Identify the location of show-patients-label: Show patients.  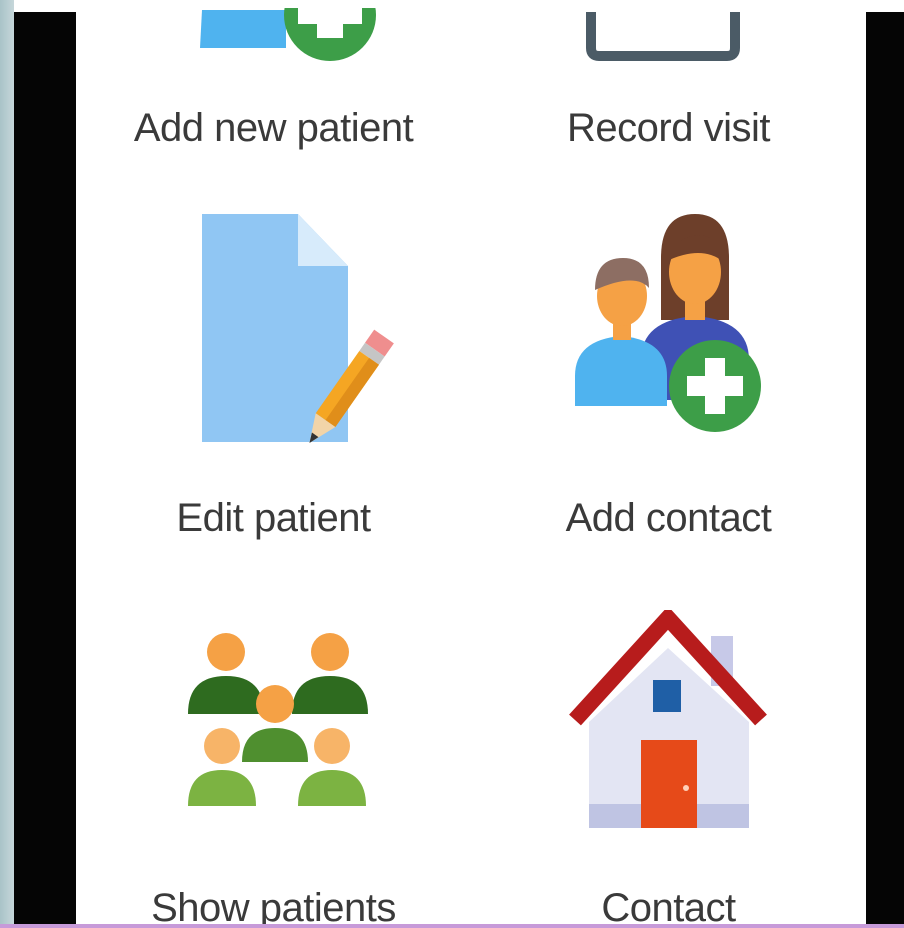
(273, 907).